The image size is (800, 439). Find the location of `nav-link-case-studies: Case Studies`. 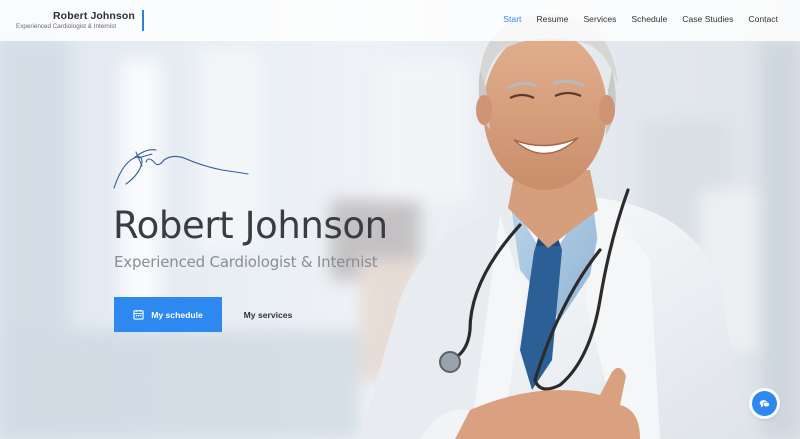

nav-link-case-studies: Case Studies is located at coordinates (707, 19).